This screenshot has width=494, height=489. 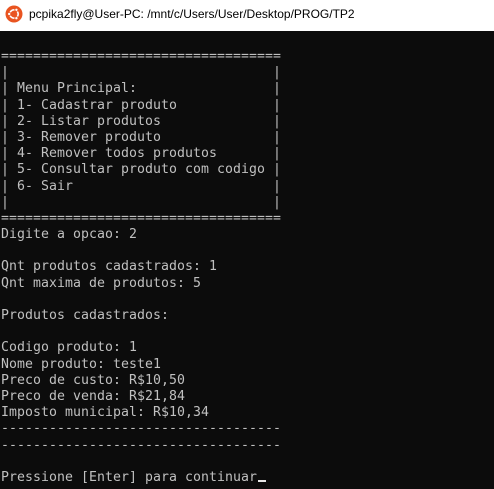 I want to click on terminal-line: Qnt produtos cadastrados: 1, so click(x=109, y=267).